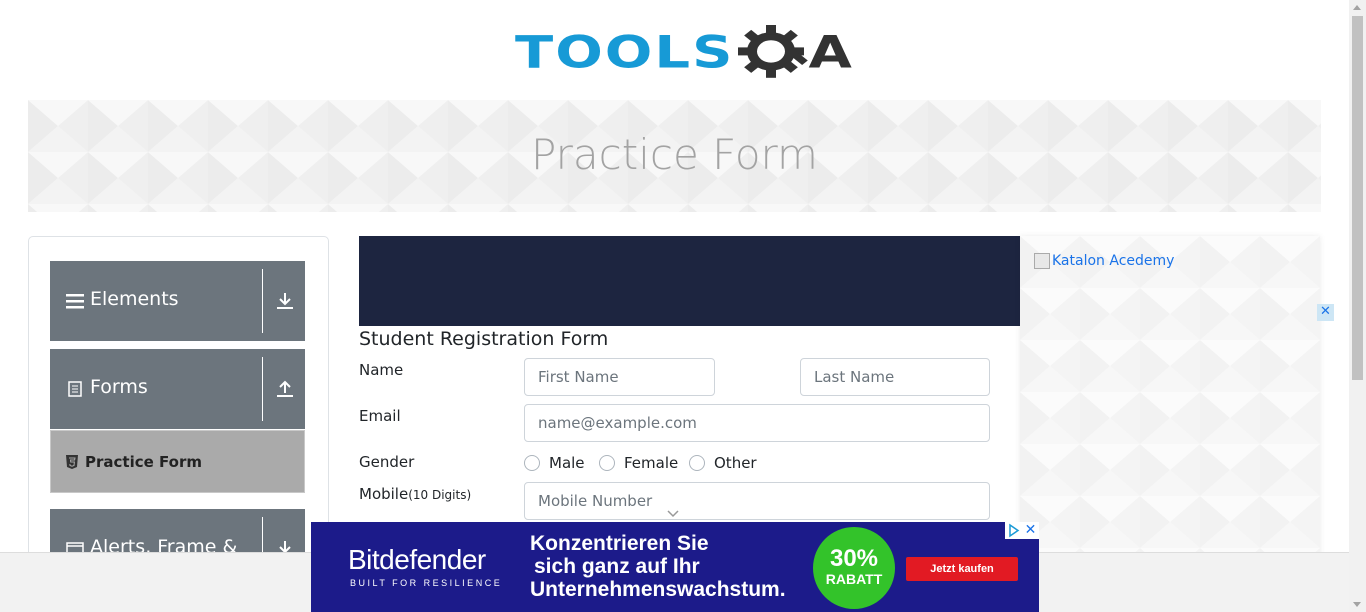  I want to click on ad-headline-line: Unternehmenswachstum., so click(658, 589).